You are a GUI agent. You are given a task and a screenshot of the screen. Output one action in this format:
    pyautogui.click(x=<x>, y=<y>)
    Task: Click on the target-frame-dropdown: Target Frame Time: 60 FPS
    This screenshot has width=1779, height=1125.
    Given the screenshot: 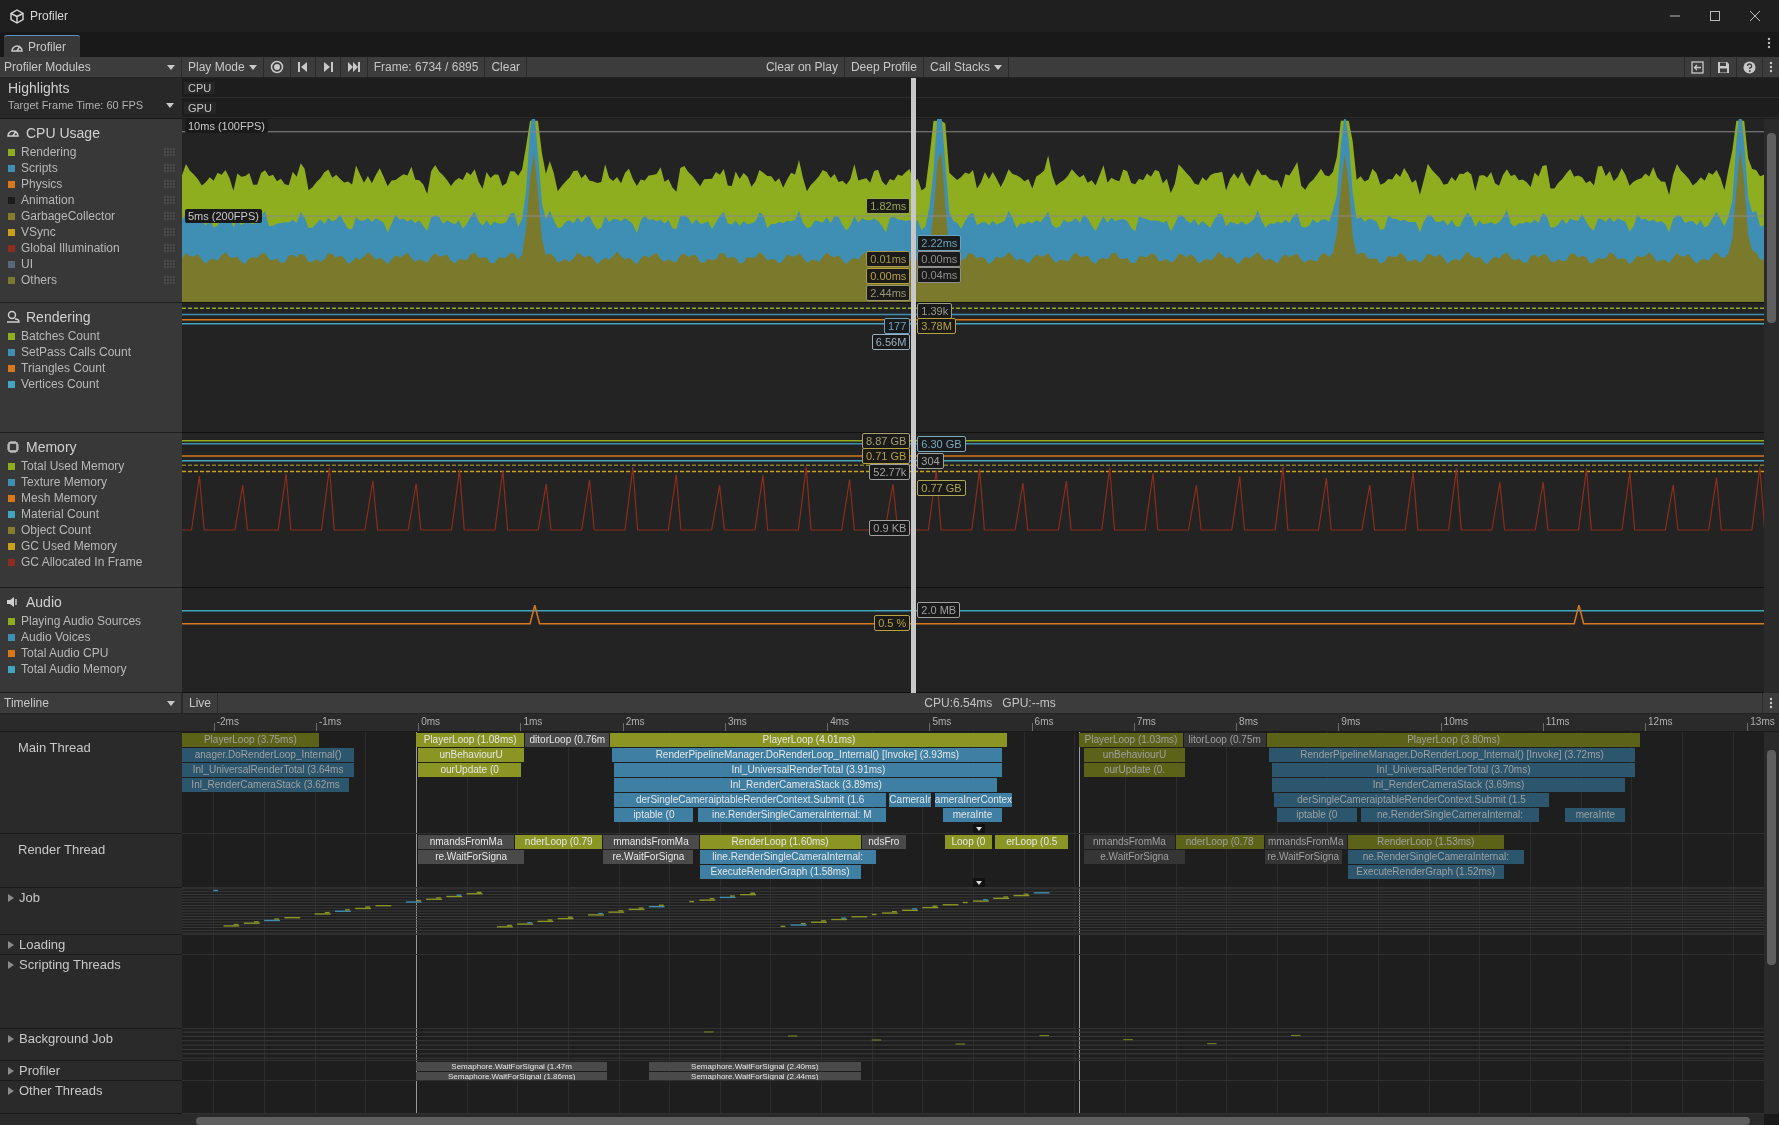 What is the action you would take?
    pyautogui.click(x=91, y=105)
    